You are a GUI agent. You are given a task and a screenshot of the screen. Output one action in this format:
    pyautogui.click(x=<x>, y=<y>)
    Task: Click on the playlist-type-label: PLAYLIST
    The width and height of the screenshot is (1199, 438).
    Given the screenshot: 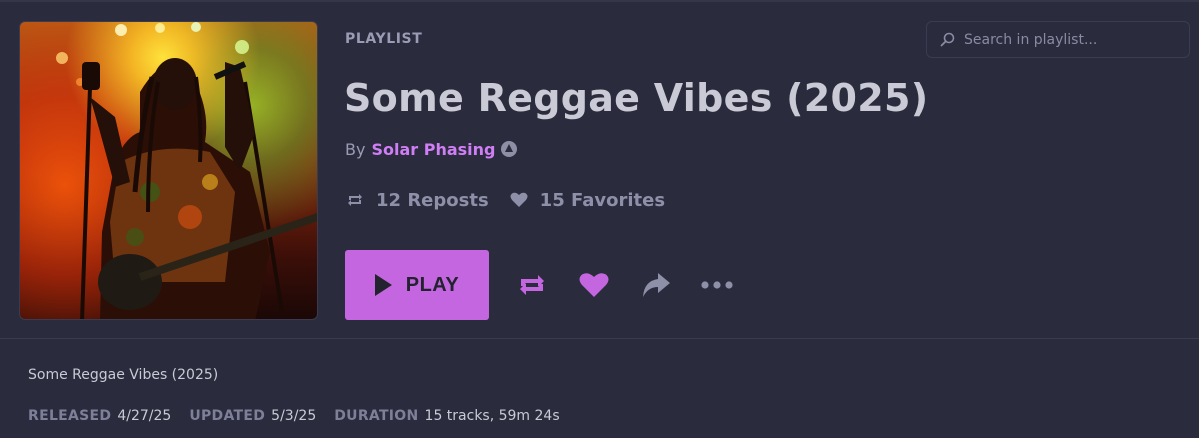 What is the action you would take?
    pyautogui.click(x=384, y=39)
    